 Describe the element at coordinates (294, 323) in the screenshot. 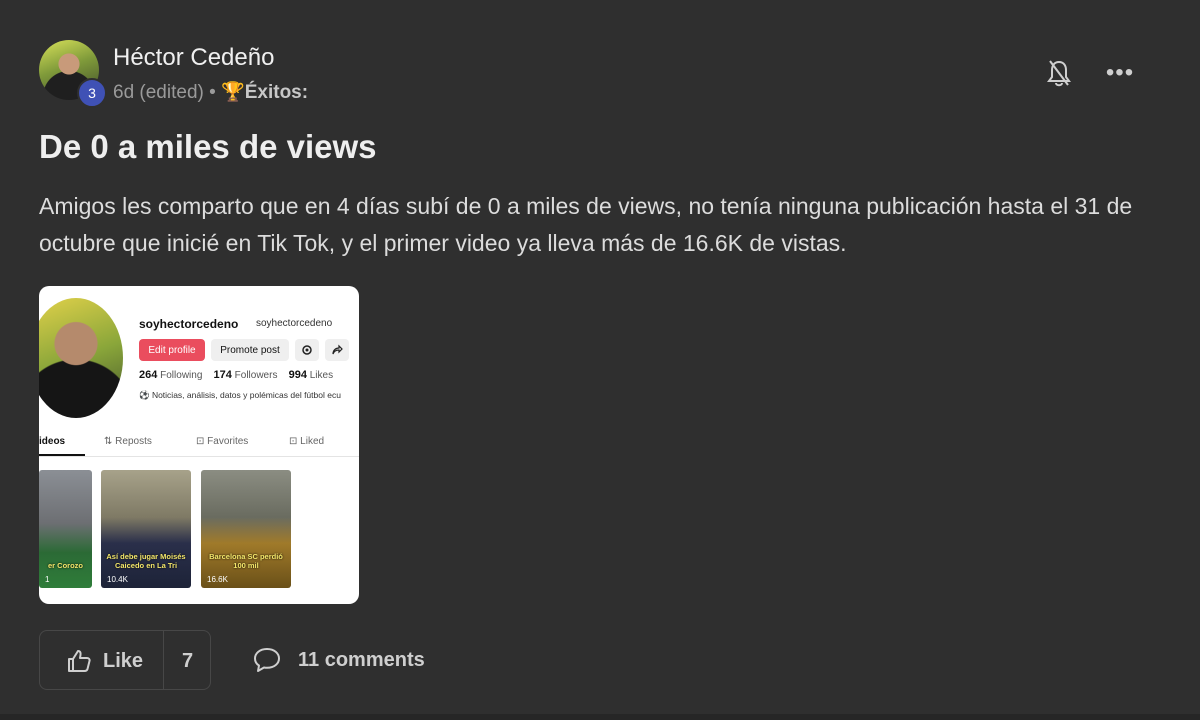

I see `tiktok-handle: soyhectorcedeno` at that location.